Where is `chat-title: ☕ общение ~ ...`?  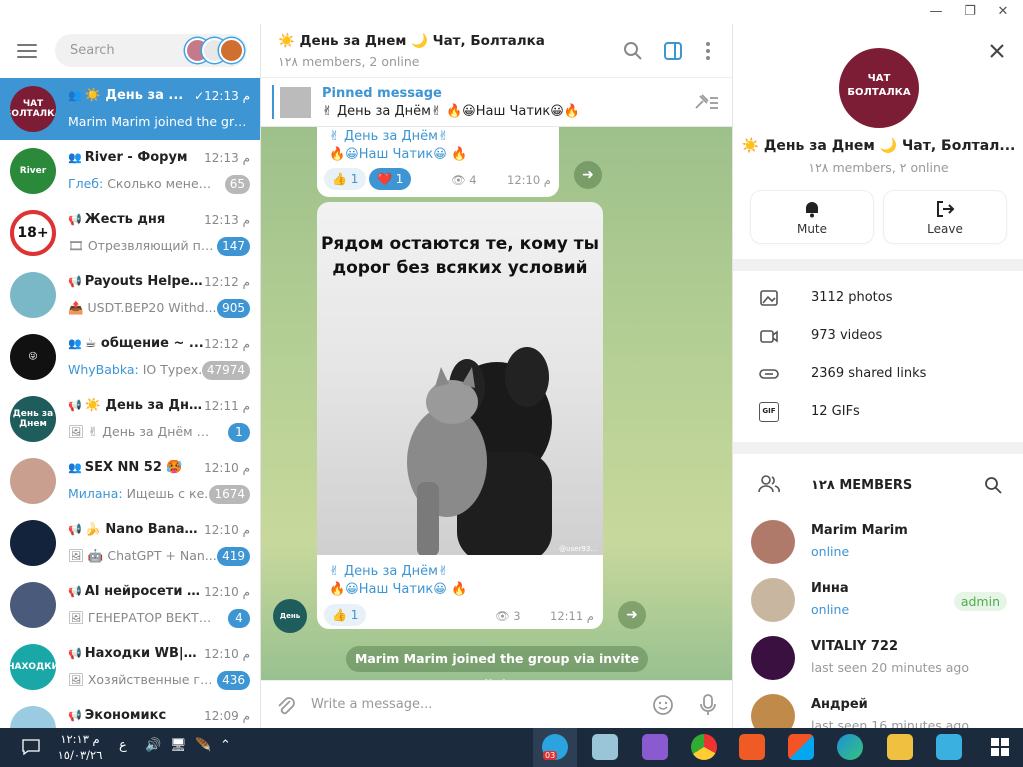 chat-title: ☕ общение ~ ... is located at coordinates (144, 343).